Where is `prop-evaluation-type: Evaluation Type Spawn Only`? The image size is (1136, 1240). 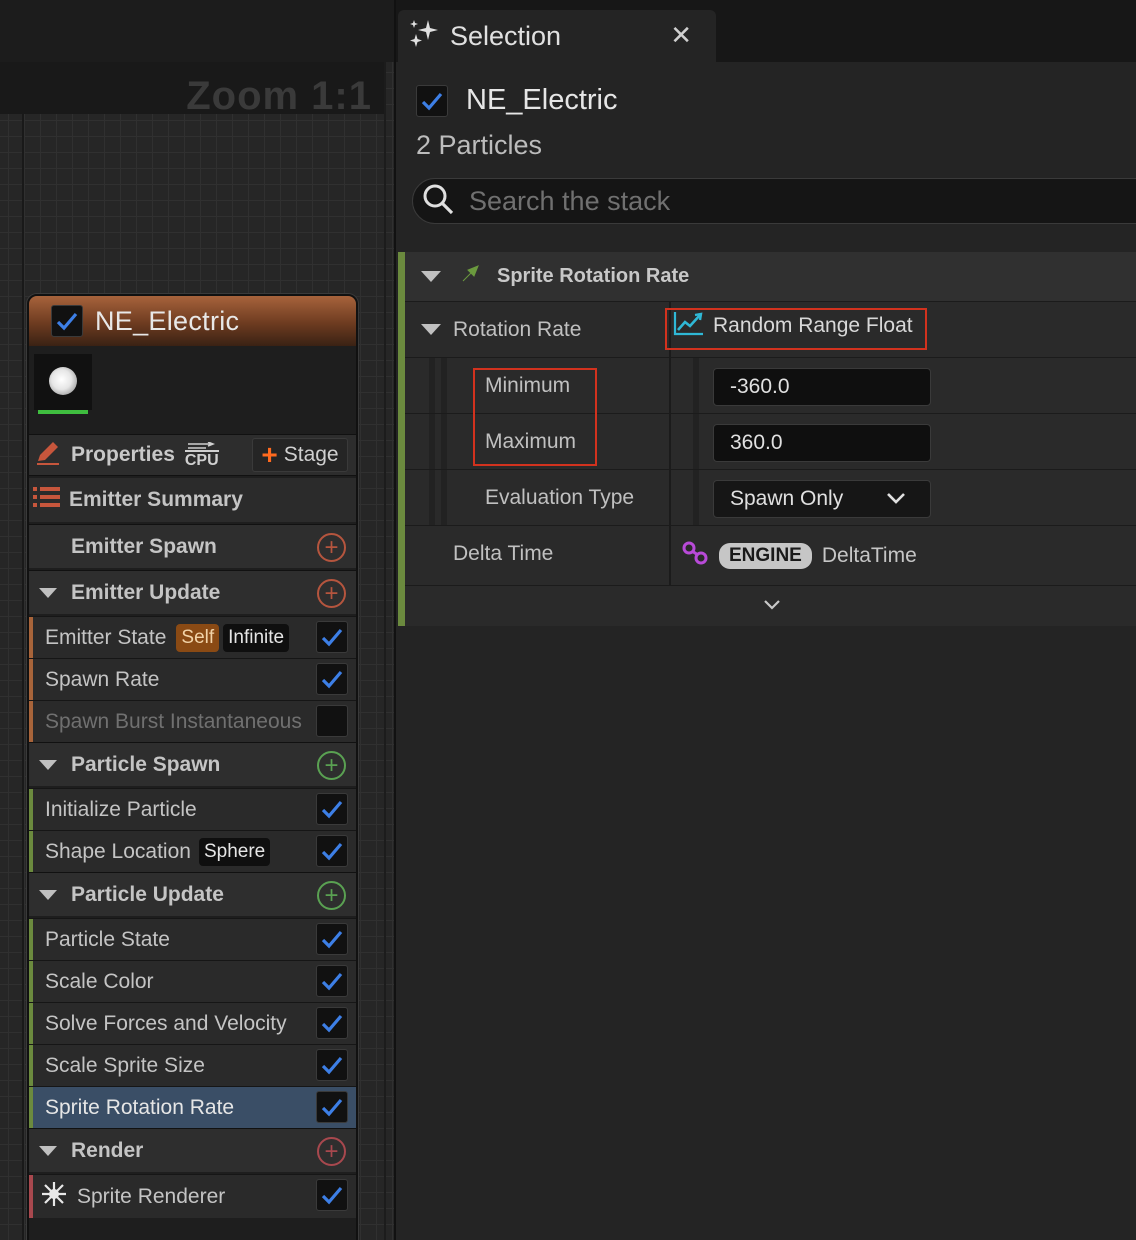 prop-evaluation-type: Evaluation Type Spawn Only is located at coordinates (770, 498).